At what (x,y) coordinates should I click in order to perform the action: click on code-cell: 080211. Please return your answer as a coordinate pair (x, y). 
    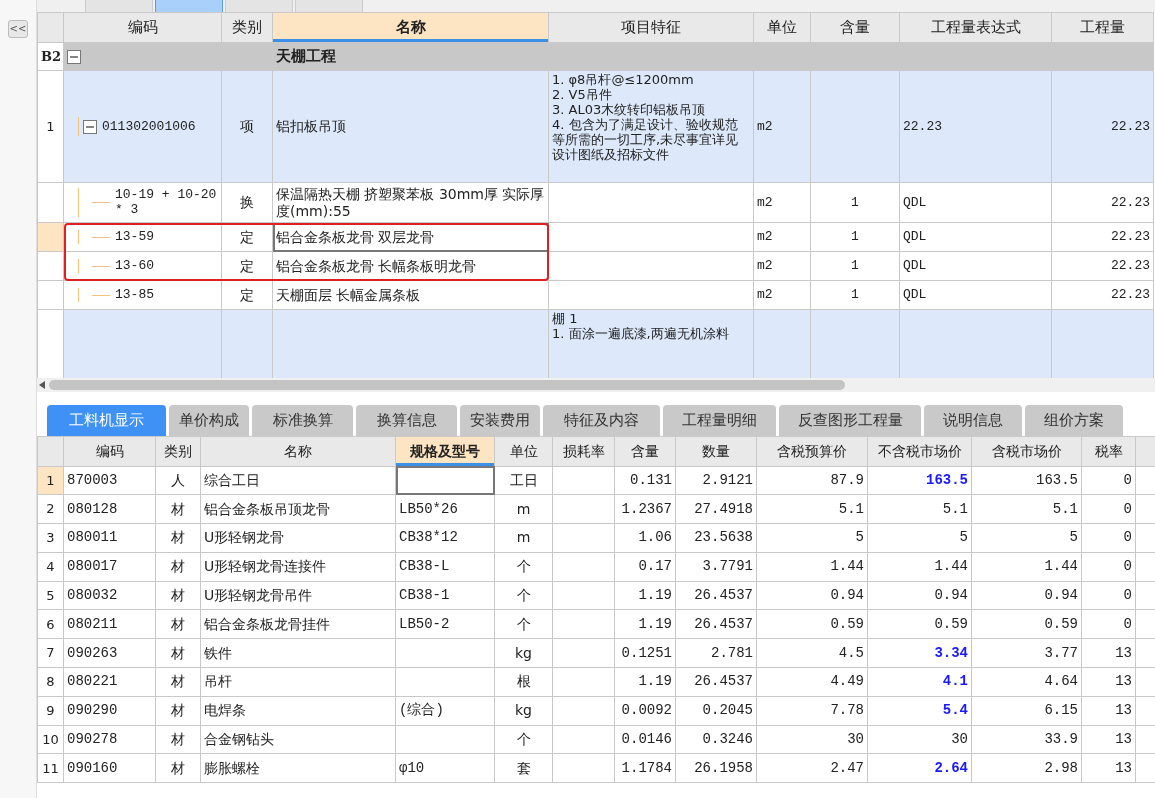
    Looking at the image, I should click on (109, 624).